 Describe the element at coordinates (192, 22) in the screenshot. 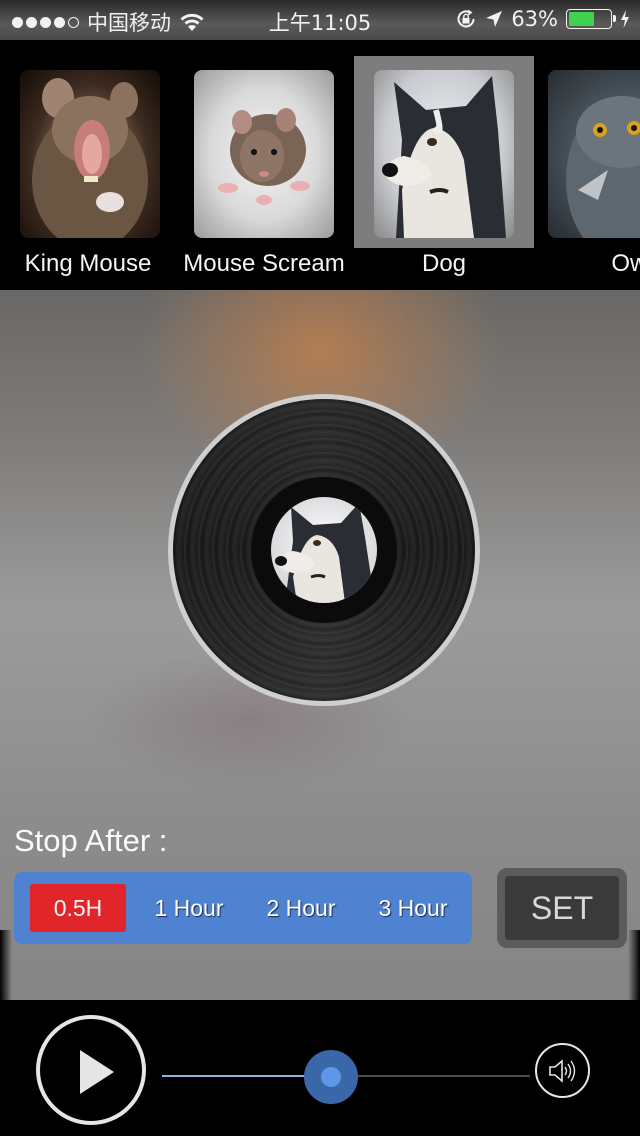

I see `wifi-icon` at that location.